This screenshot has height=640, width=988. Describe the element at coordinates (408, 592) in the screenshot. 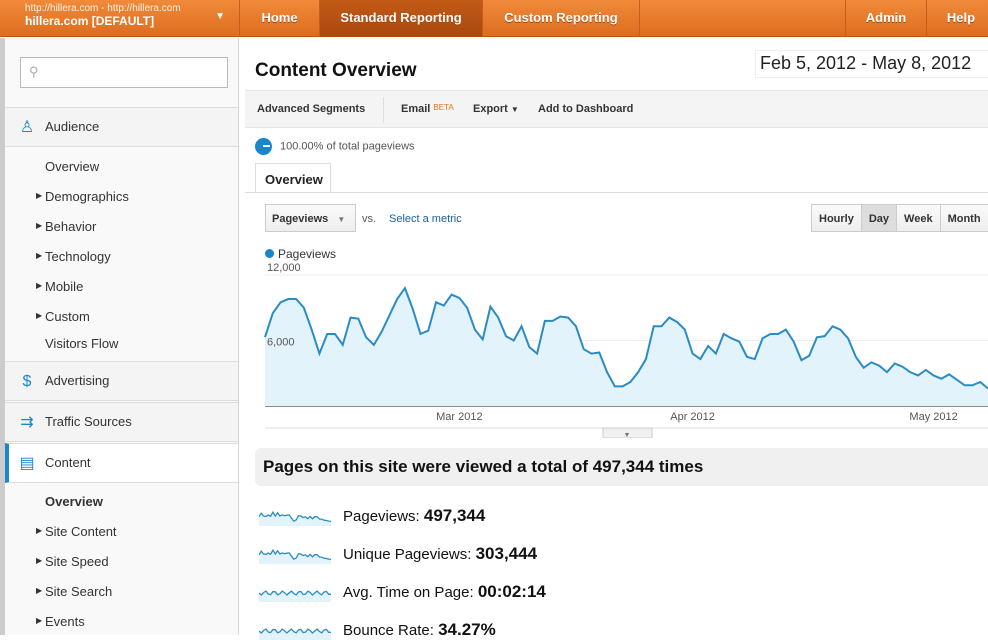

I see `stat-label: Avg. Time on Page:` at that location.